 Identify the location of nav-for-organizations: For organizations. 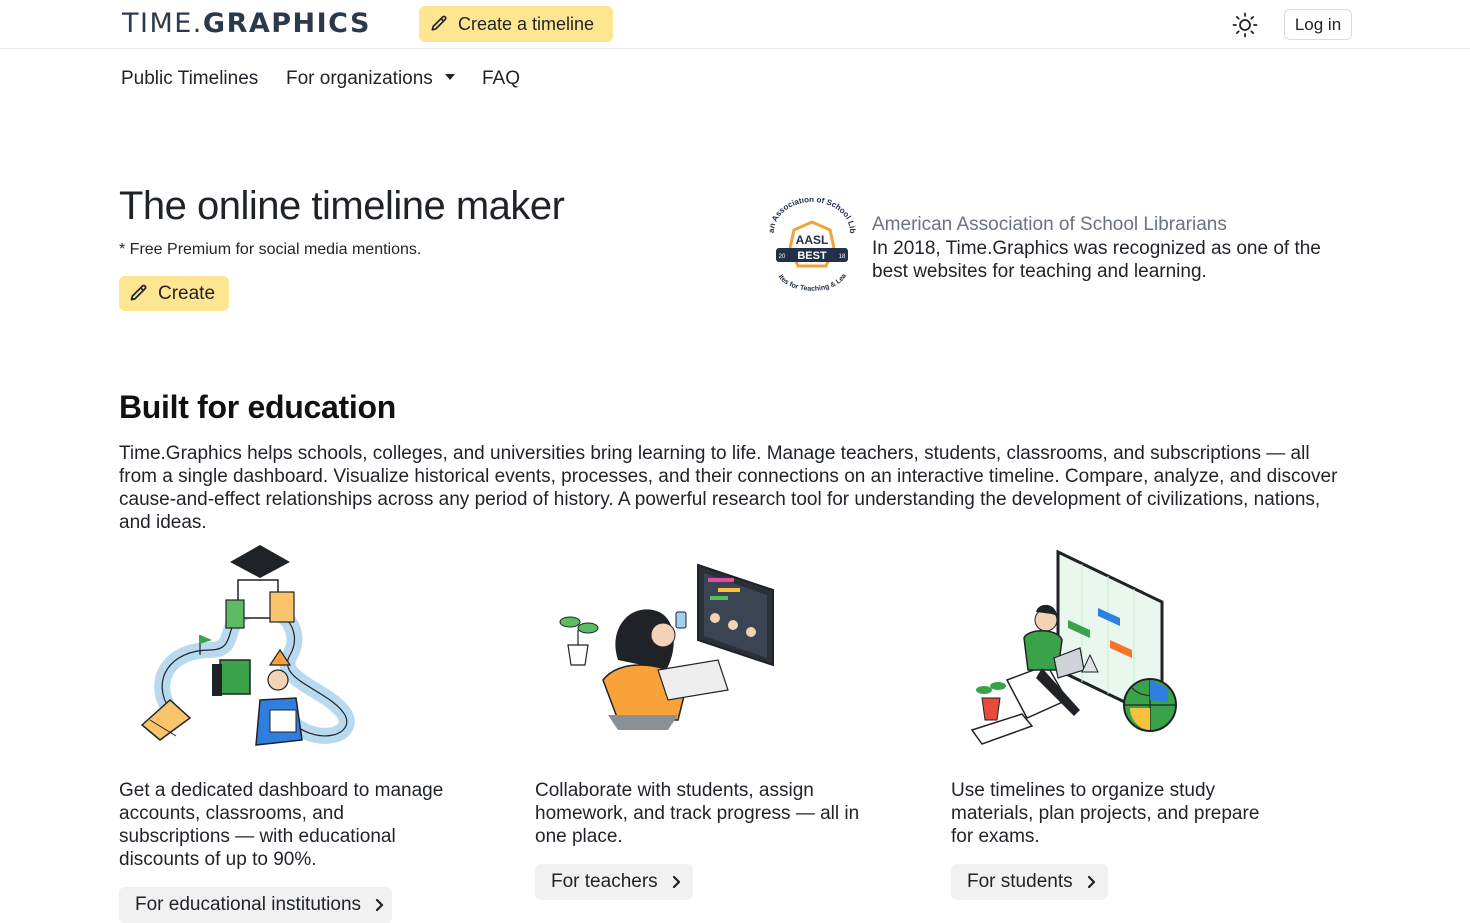
(370, 79).